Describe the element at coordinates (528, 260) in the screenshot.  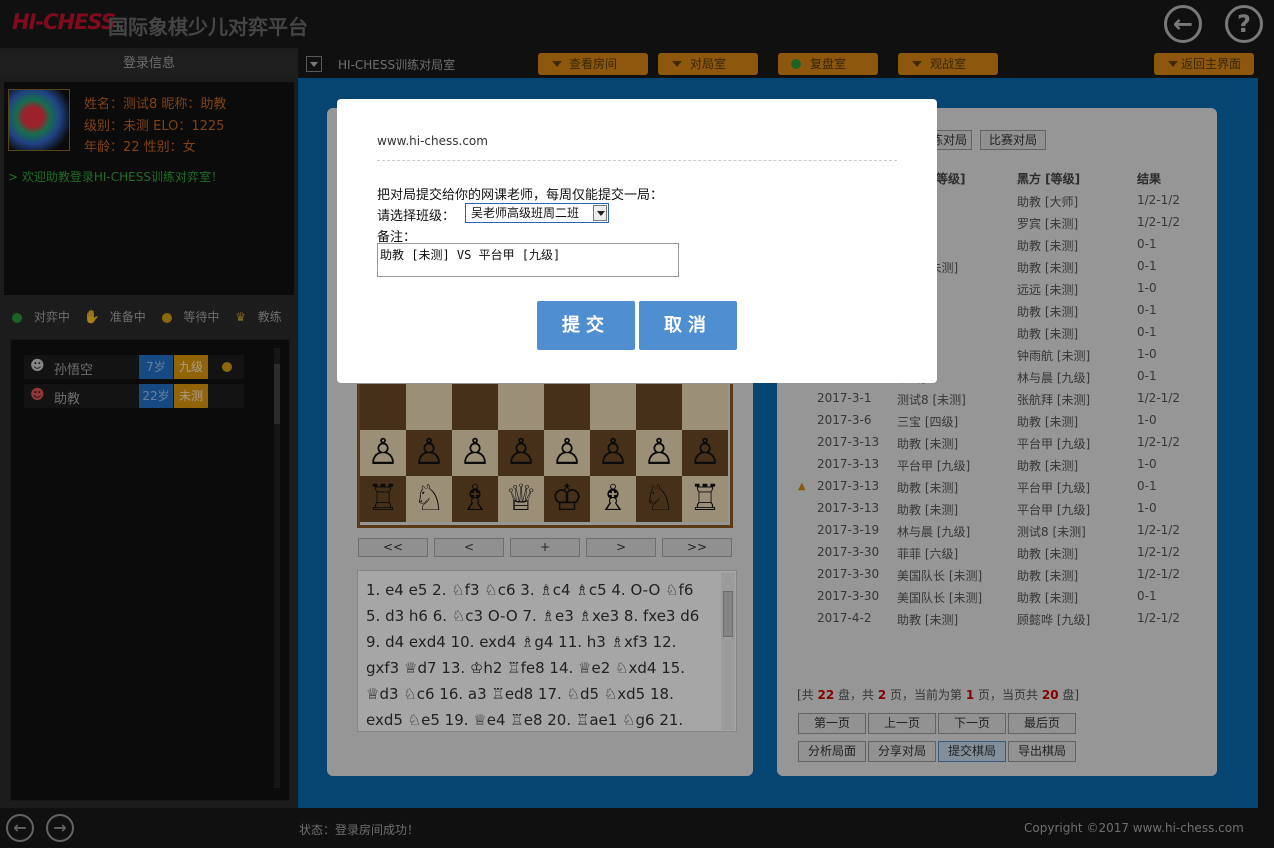
I see `remark-field: 助教 [未测] VS 平台甲 [九级]` at that location.